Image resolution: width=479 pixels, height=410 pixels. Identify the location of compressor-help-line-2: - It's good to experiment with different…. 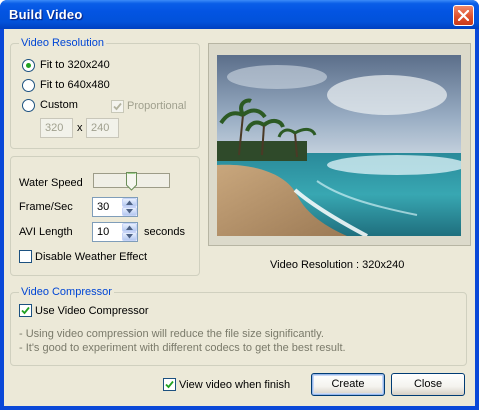
(182, 348).